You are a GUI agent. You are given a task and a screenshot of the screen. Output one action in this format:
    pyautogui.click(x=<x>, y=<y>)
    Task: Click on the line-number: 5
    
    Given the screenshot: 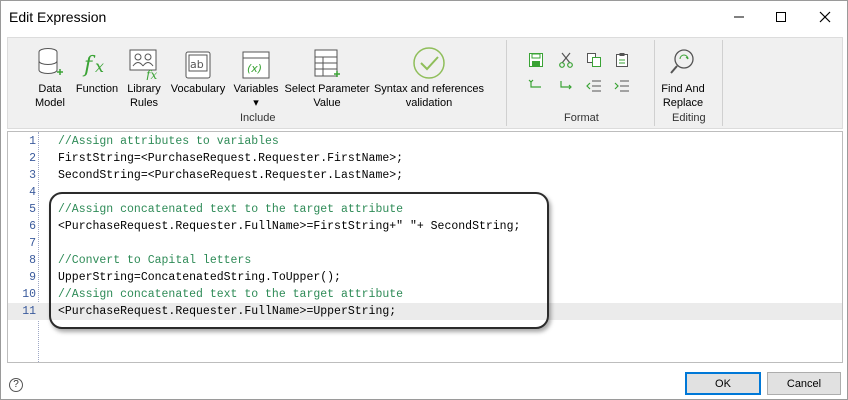 What is the action you would take?
    pyautogui.click(x=32, y=209)
    